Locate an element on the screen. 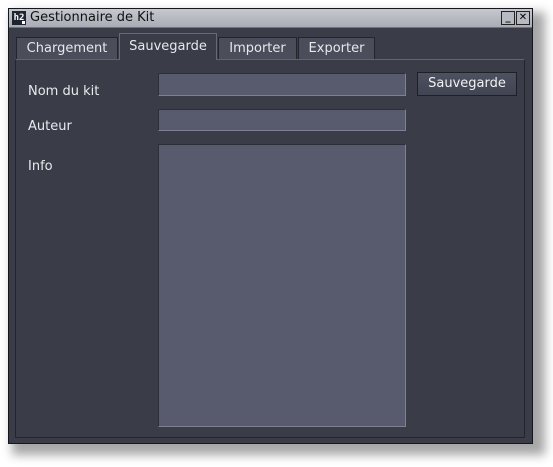 This screenshot has width=553, height=467. title-bar: h2 Gestionnaire de Kit _ ✕ is located at coordinates (270, 18).